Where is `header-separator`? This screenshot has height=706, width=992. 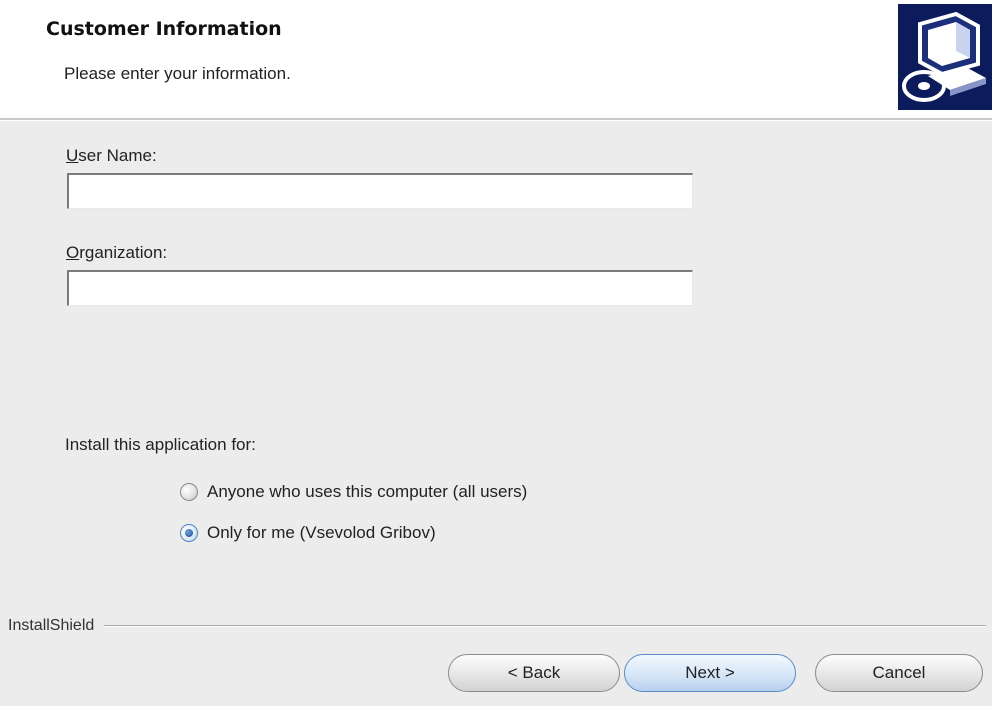
header-separator is located at coordinates (496, 119).